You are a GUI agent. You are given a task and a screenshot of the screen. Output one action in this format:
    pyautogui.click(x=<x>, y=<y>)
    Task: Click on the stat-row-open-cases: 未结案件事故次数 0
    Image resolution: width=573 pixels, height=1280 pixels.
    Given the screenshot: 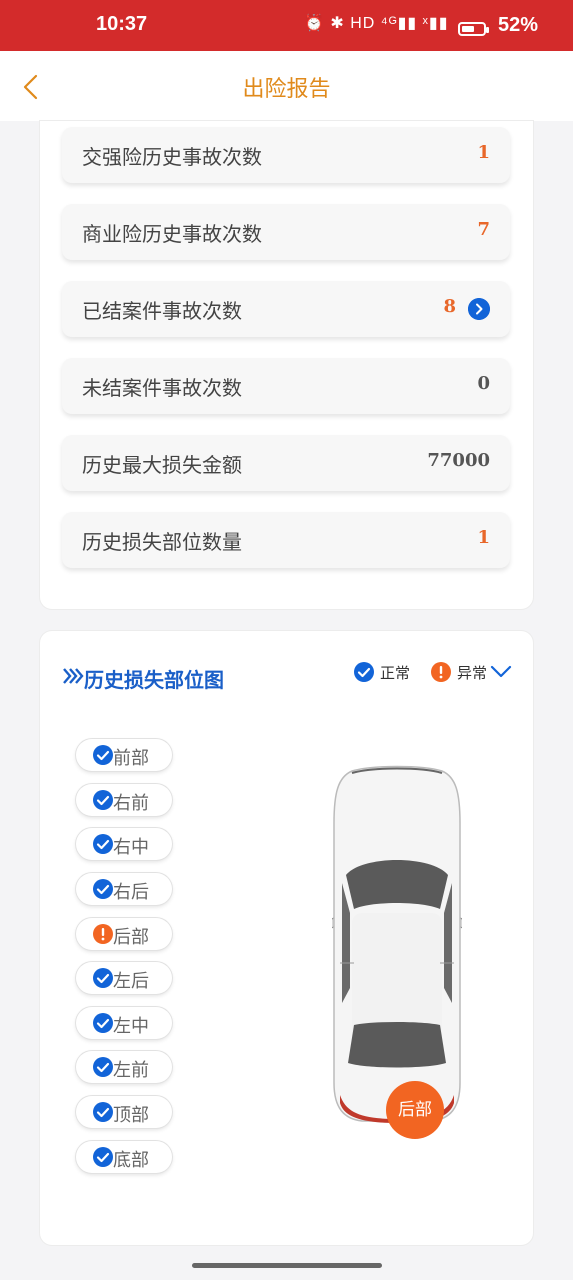 What is the action you would take?
    pyautogui.click(x=286, y=386)
    